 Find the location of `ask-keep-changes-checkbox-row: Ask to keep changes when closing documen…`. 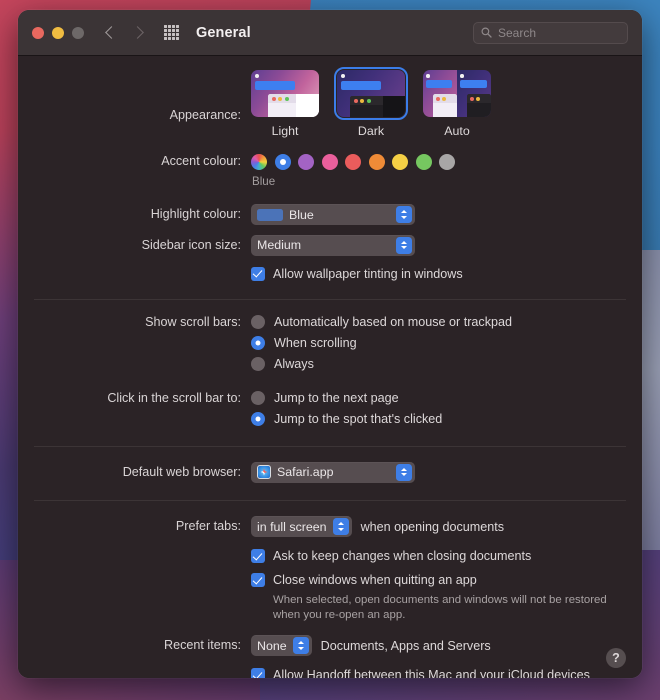

ask-keep-changes-checkbox-row: Ask to keep changes when closing documen… is located at coordinates (446, 556).